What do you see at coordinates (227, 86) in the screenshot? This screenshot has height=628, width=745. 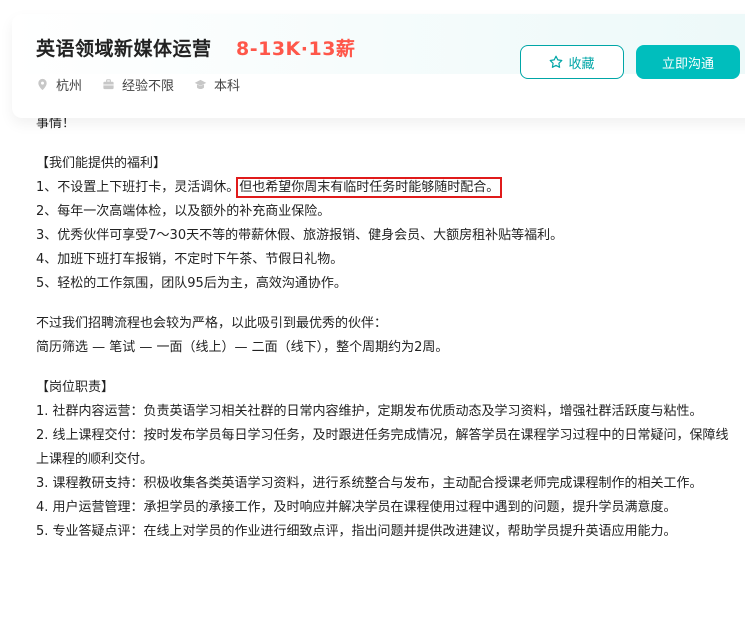 I see `education-text: 本科` at bounding box center [227, 86].